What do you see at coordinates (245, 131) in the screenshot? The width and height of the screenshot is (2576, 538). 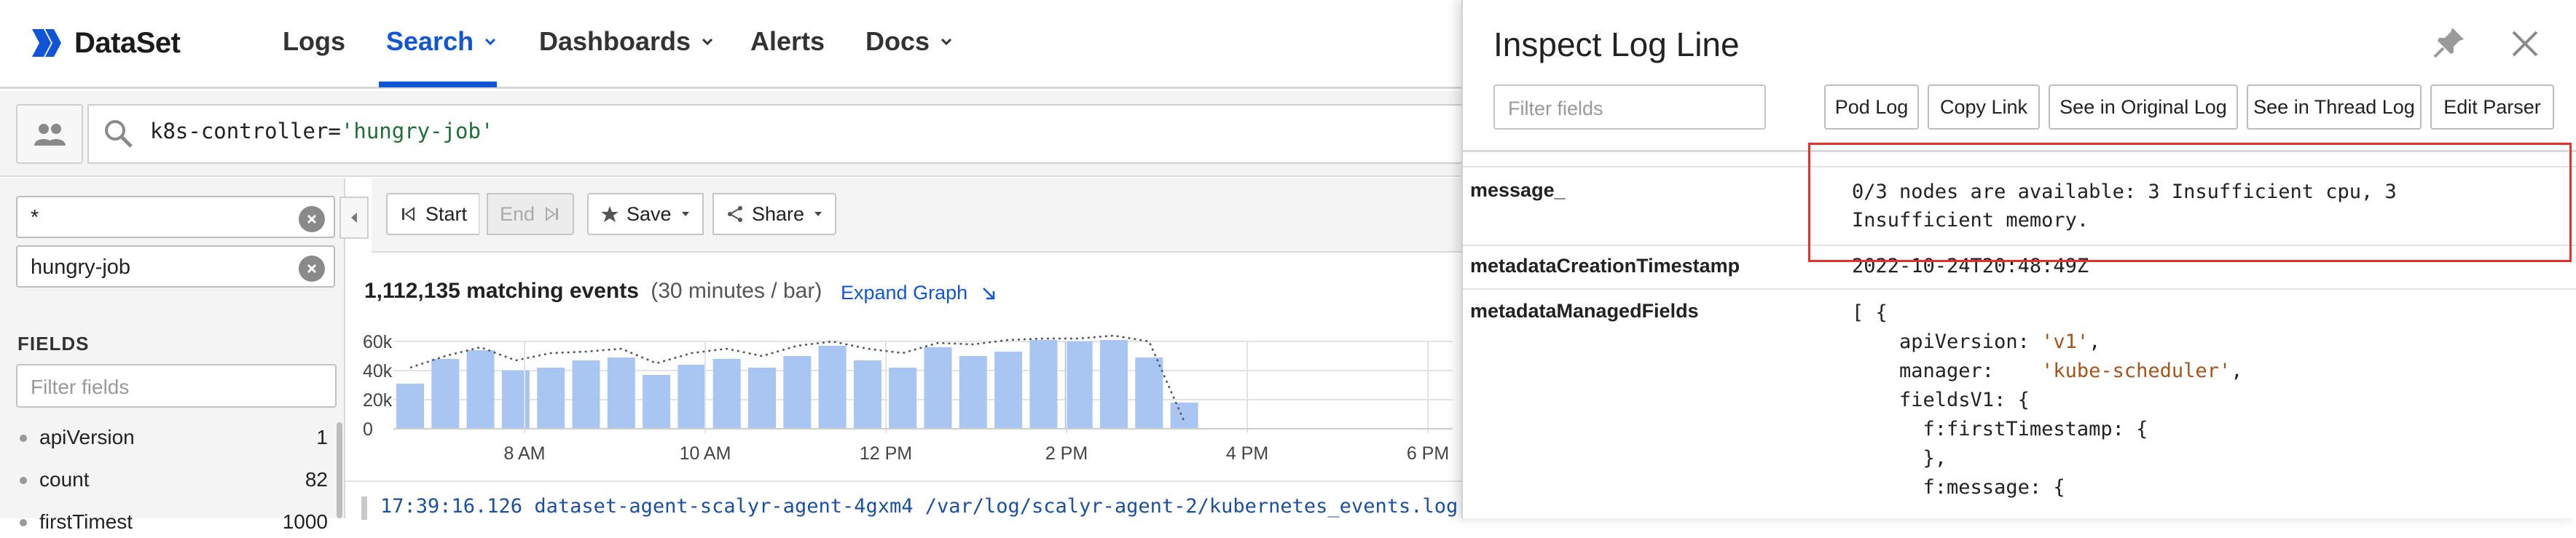 I see `query-key: k8s-controller=` at bounding box center [245, 131].